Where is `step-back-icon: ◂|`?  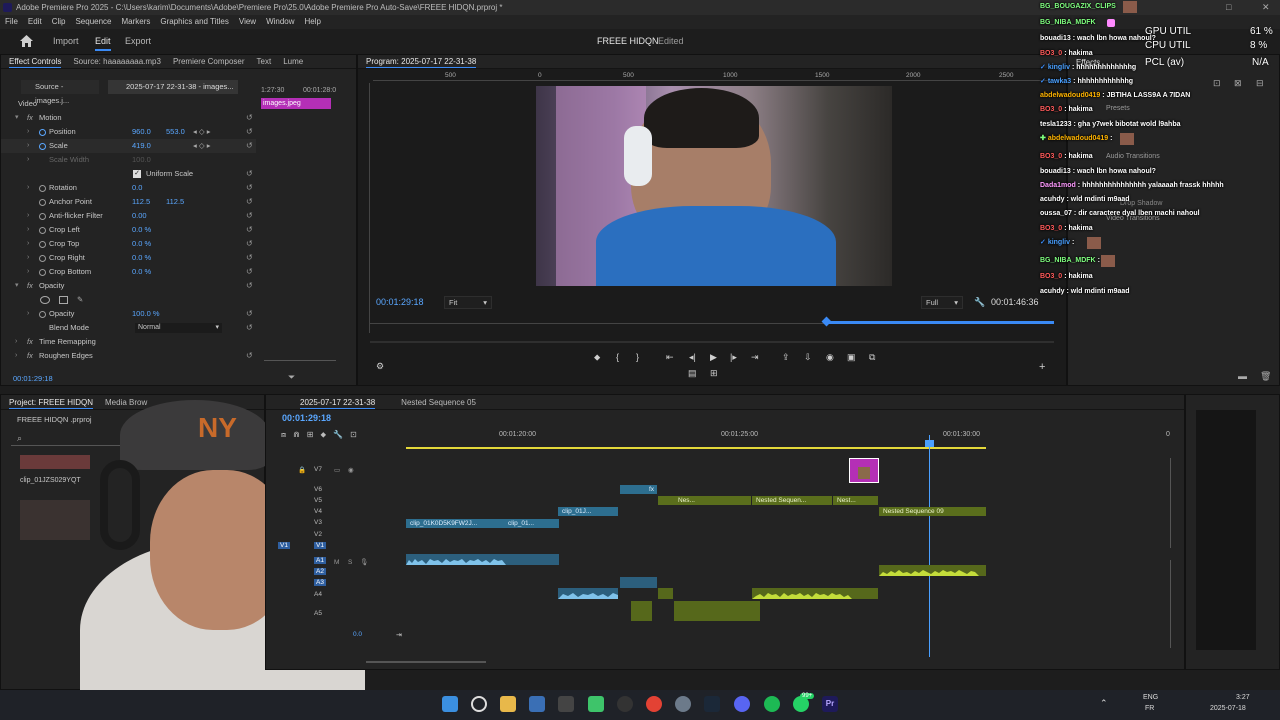 step-back-icon: ◂| is located at coordinates (692, 357).